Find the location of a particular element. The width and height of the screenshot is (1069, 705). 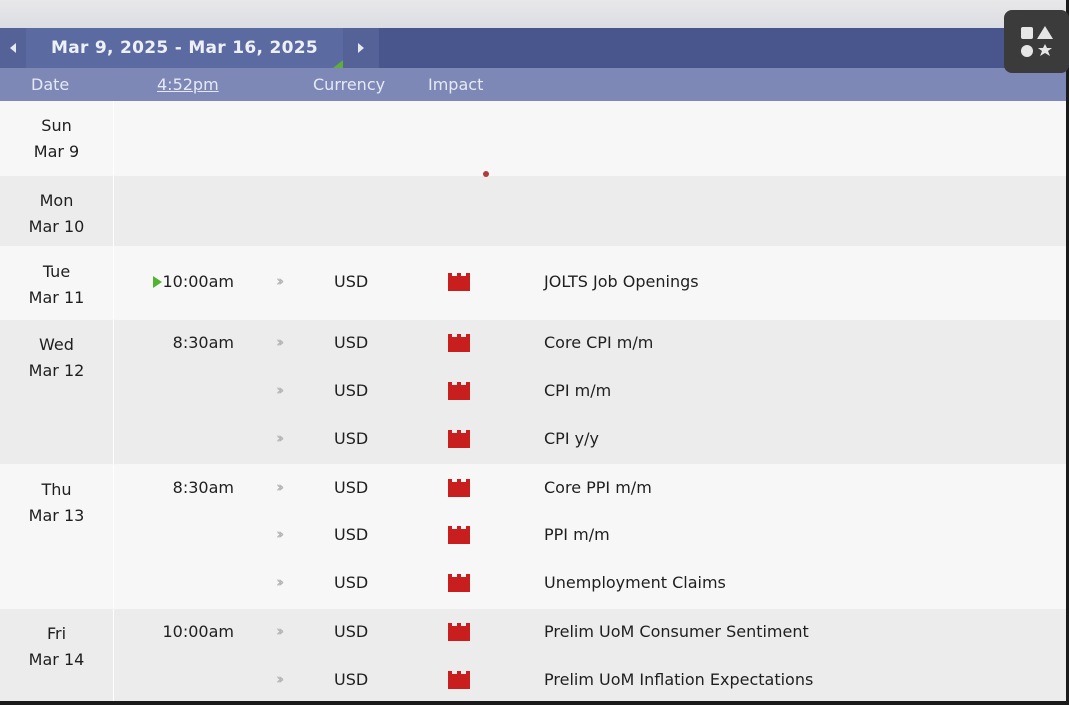

previous-week-button is located at coordinates (13, 48).